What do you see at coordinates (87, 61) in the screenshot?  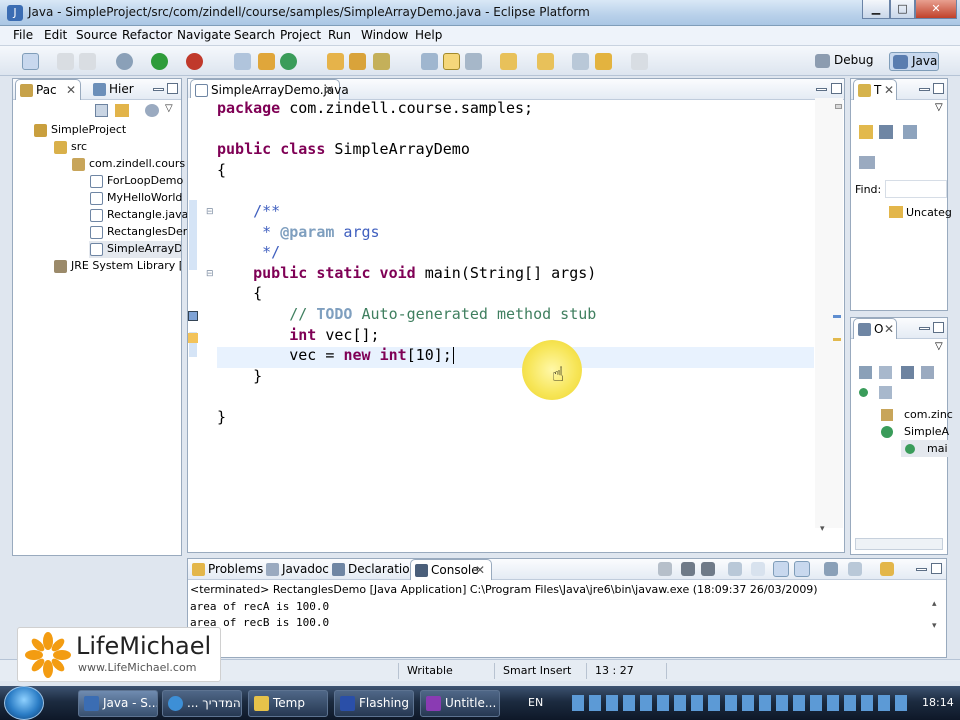 I see `print-icon` at bounding box center [87, 61].